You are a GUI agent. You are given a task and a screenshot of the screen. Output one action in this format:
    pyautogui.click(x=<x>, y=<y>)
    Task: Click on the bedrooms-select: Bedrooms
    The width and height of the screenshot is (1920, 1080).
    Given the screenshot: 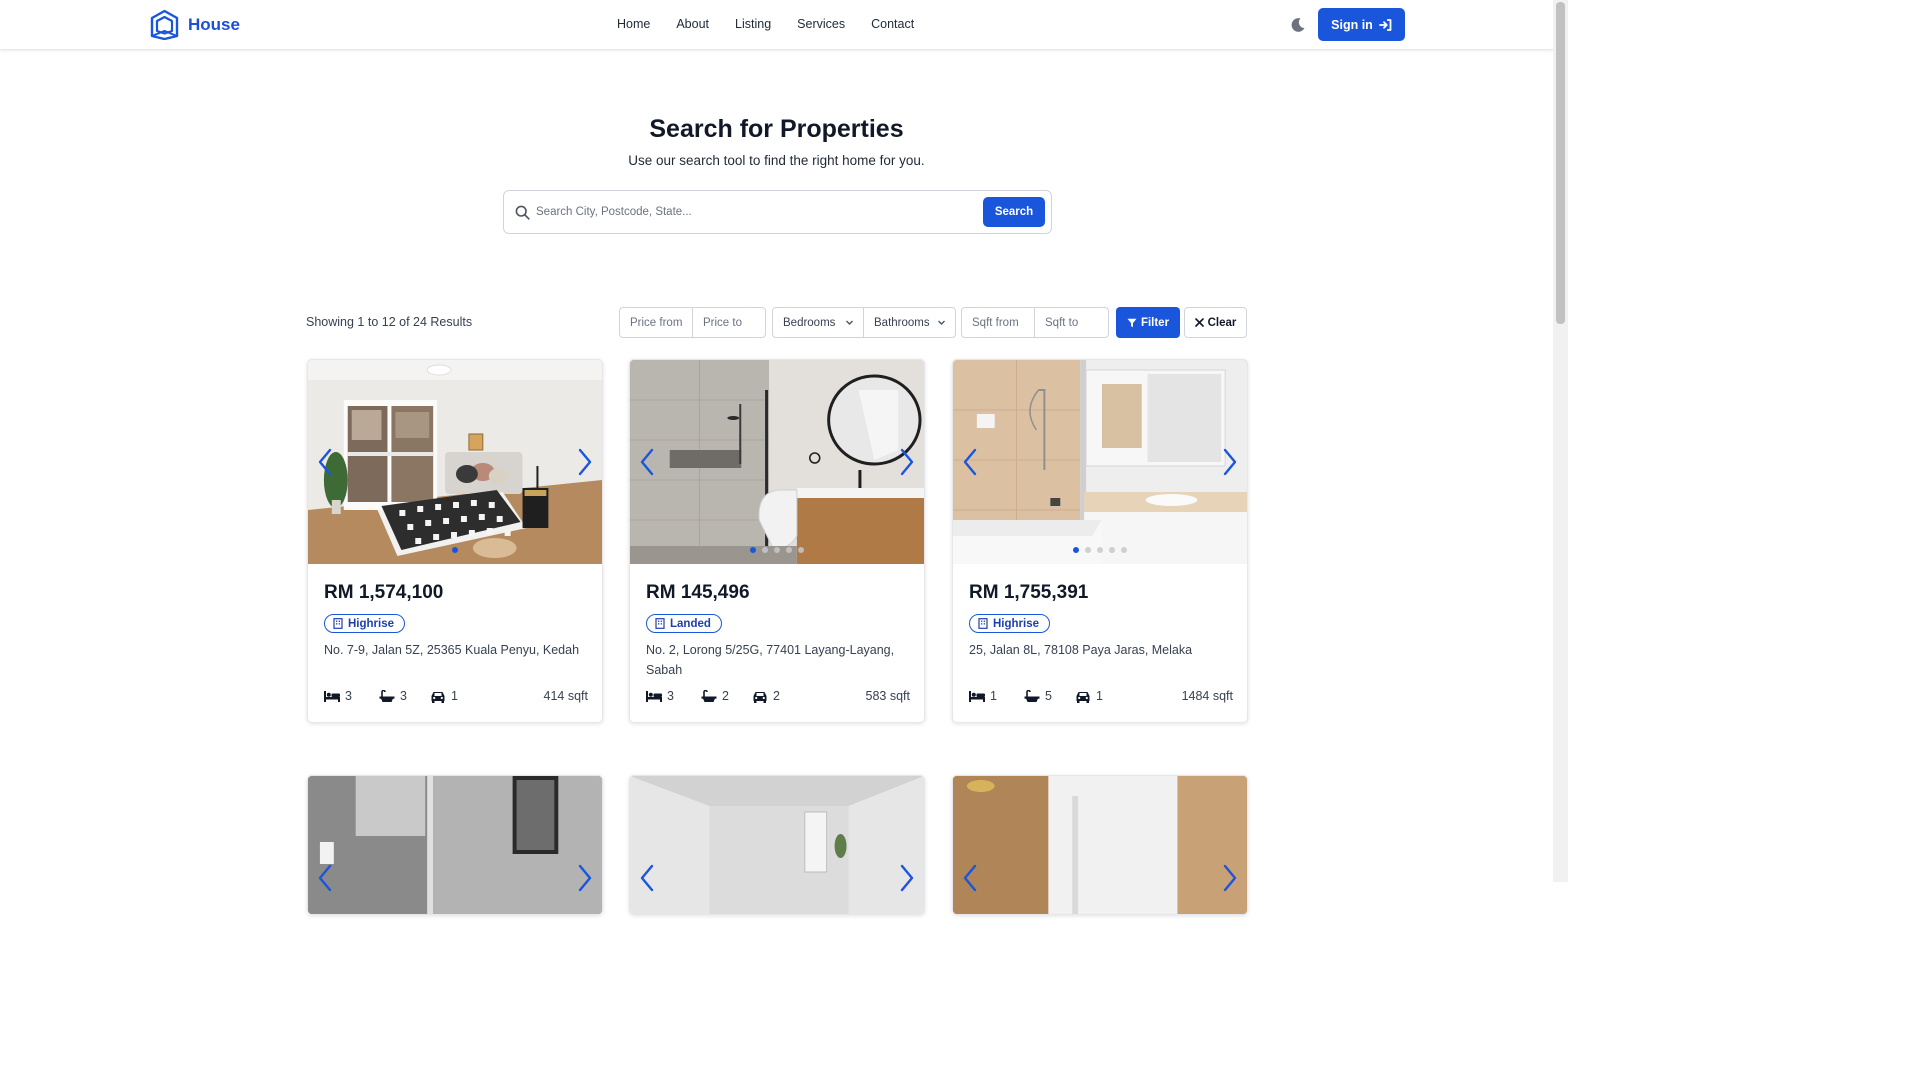 What is the action you would take?
    pyautogui.click(x=818, y=322)
    